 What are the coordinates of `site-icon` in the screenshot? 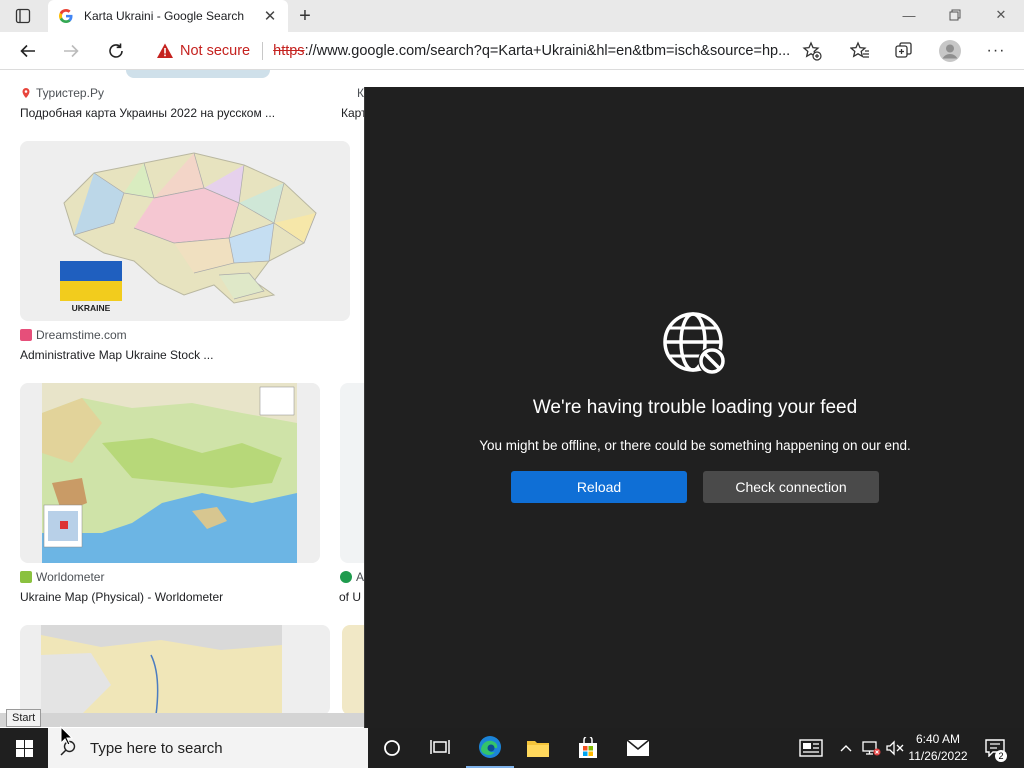 It's located at (346, 577).